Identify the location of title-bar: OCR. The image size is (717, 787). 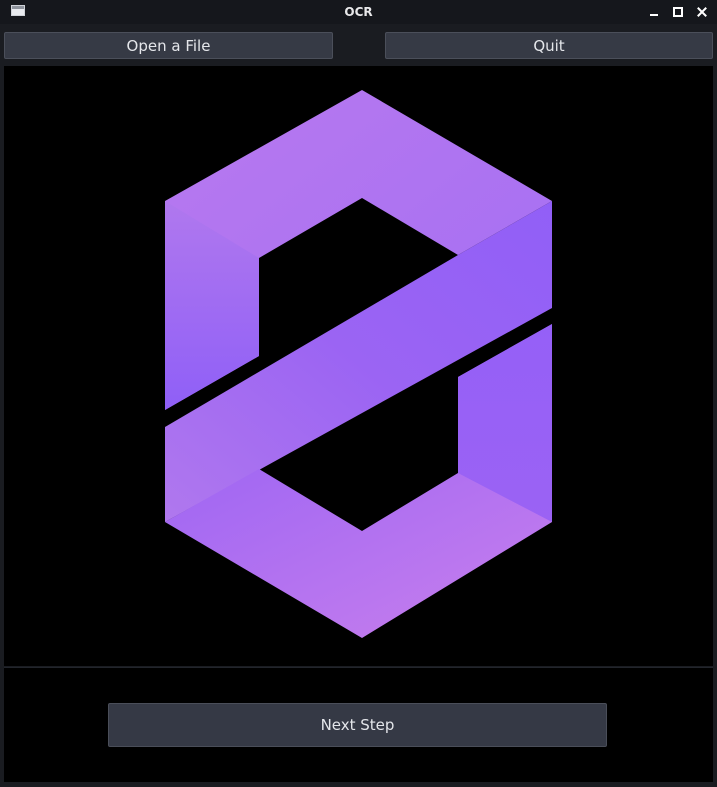
(358, 12).